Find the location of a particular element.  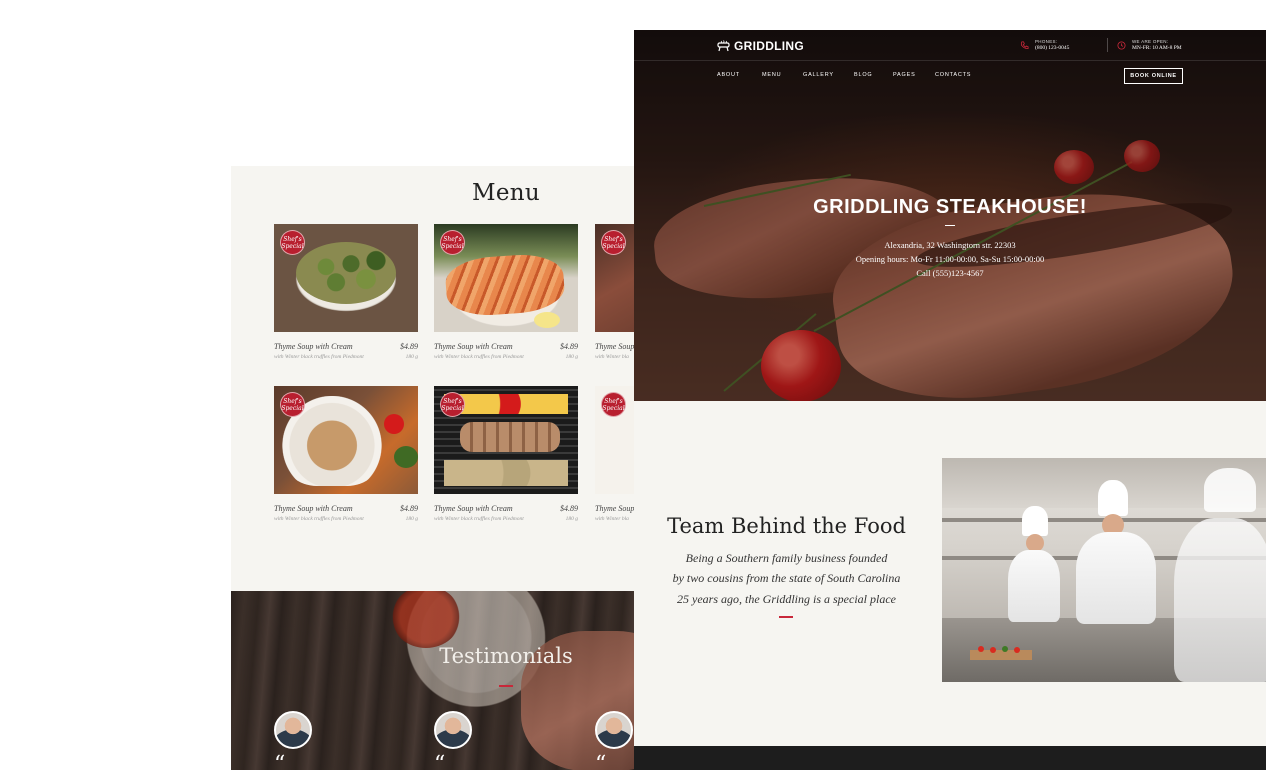

open-value: MN-FR: 10 AM-8 PM is located at coordinates (1157, 48).